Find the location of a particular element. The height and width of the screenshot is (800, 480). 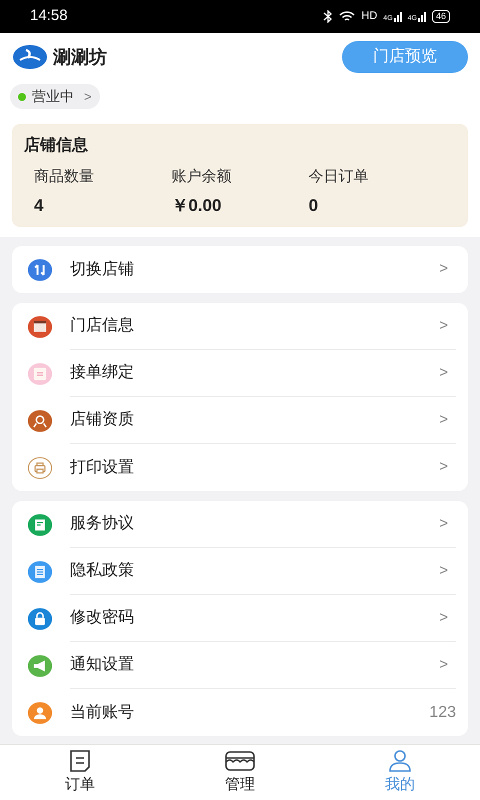

wifi-icon is located at coordinates (347, 16).